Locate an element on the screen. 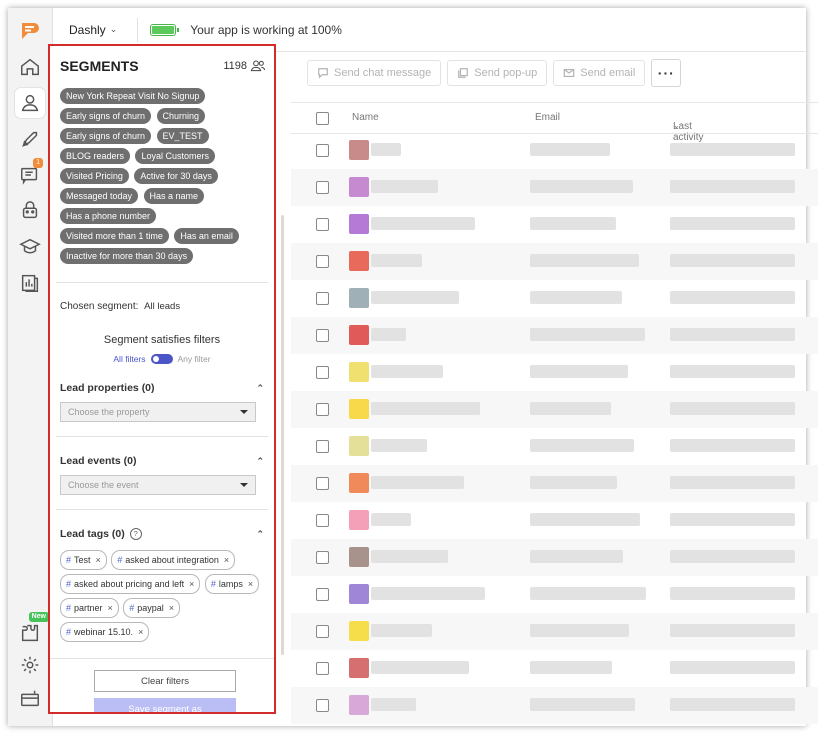 This screenshot has width=818, height=738. segment-chip: New York Repeat Visit No Signup is located at coordinates (133, 96).